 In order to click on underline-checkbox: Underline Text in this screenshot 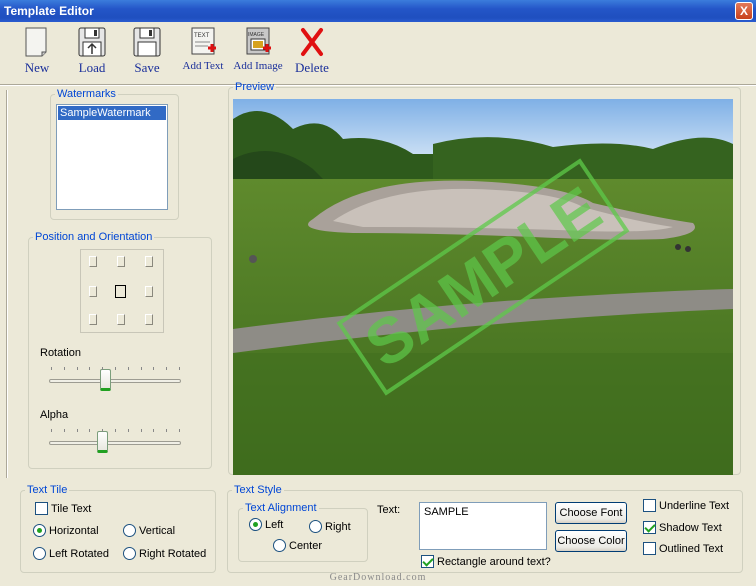, I will do `click(686, 505)`.